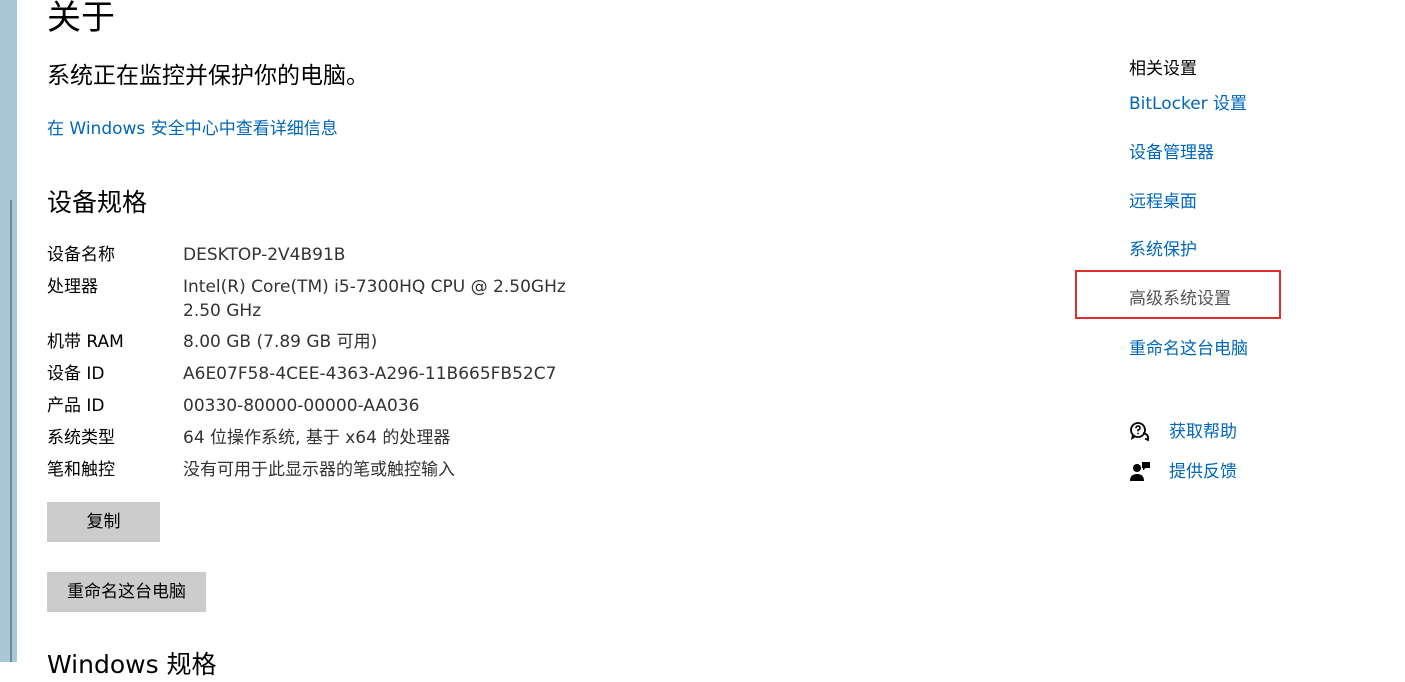 This screenshot has width=1405, height=682. I want to click on chat-help-icon, so click(1140, 432).